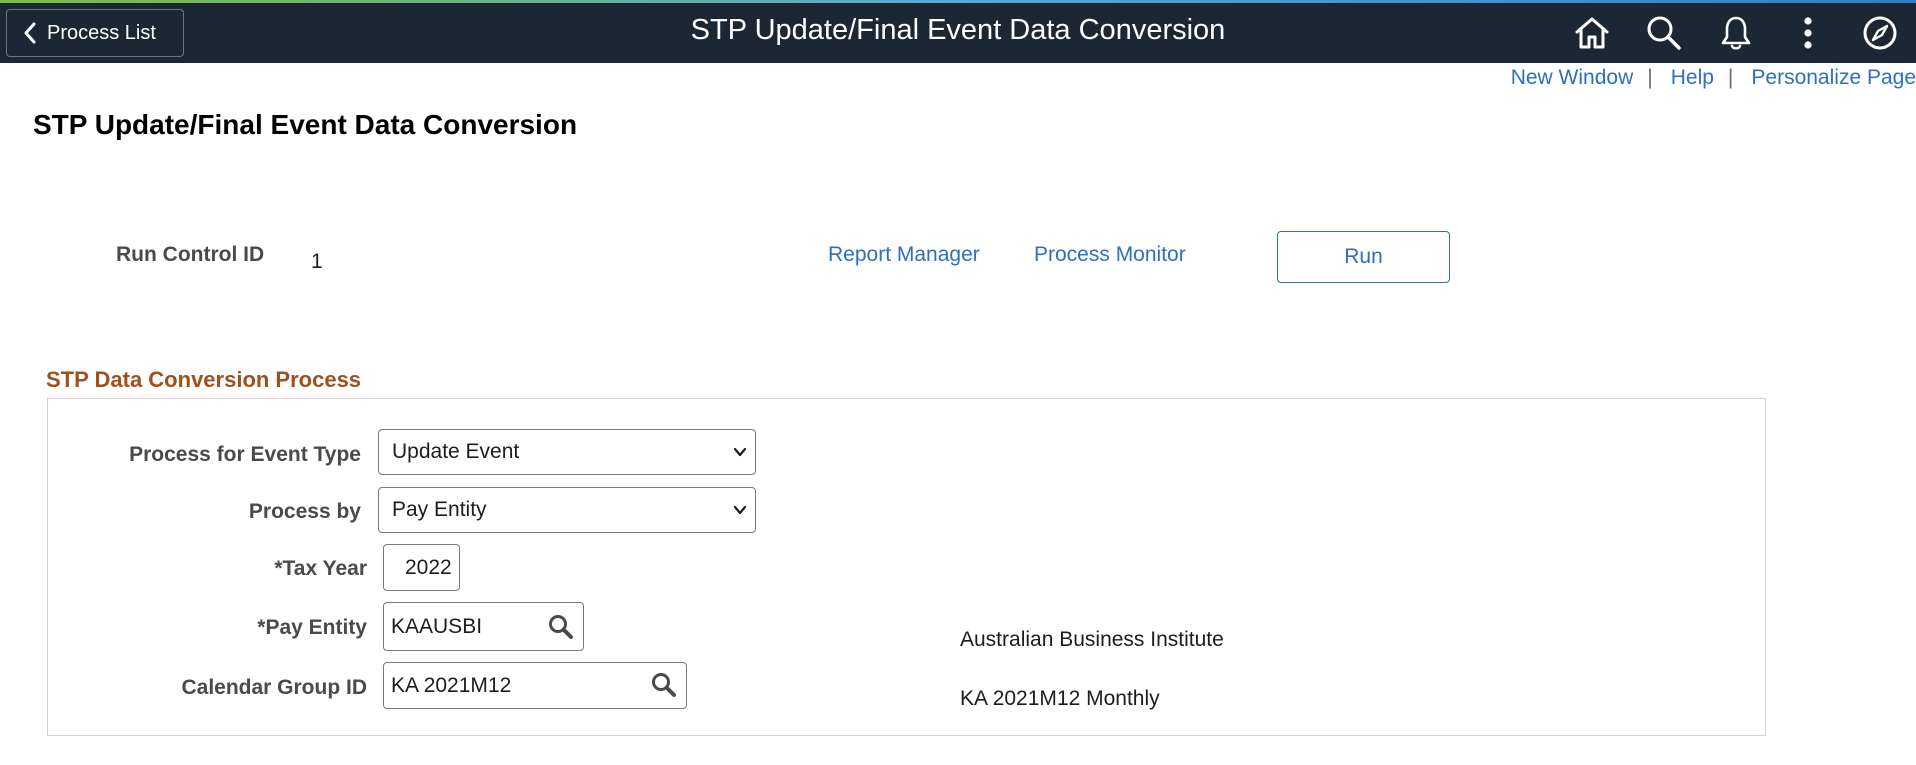 This screenshot has height=765, width=1916. I want to click on personalize-page-link: Personalize Page, so click(1833, 78).